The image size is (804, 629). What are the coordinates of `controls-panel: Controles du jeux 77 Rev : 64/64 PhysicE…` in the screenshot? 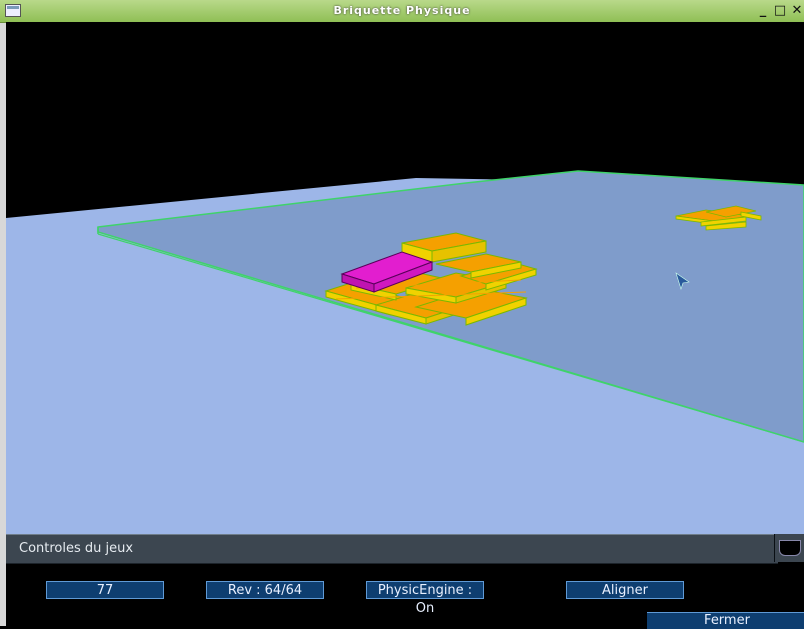 It's located at (405, 581).